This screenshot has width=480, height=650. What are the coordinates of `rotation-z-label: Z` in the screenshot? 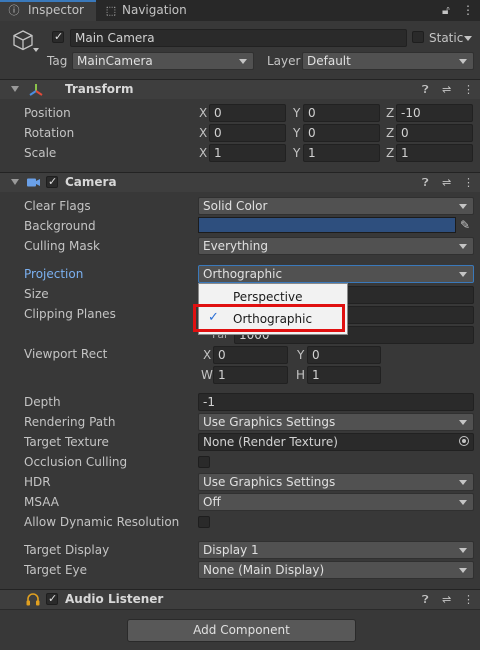 It's located at (390, 133).